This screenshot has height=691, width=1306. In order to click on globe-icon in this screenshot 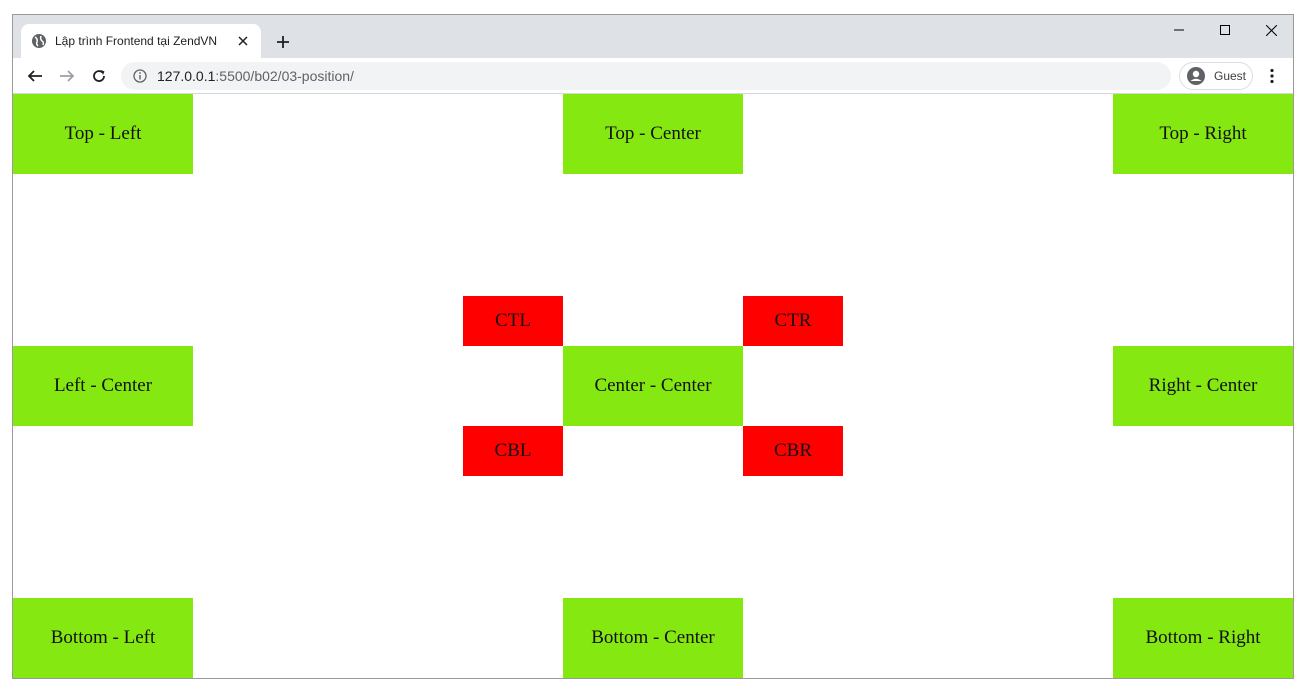, I will do `click(39, 41)`.